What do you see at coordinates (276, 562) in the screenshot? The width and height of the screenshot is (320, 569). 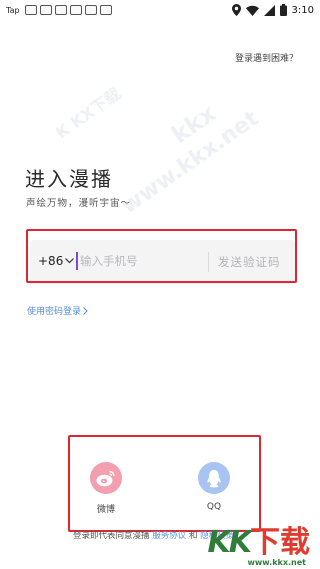 I see `watermark-url: www.kkx.net` at bounding box center [276, 562].